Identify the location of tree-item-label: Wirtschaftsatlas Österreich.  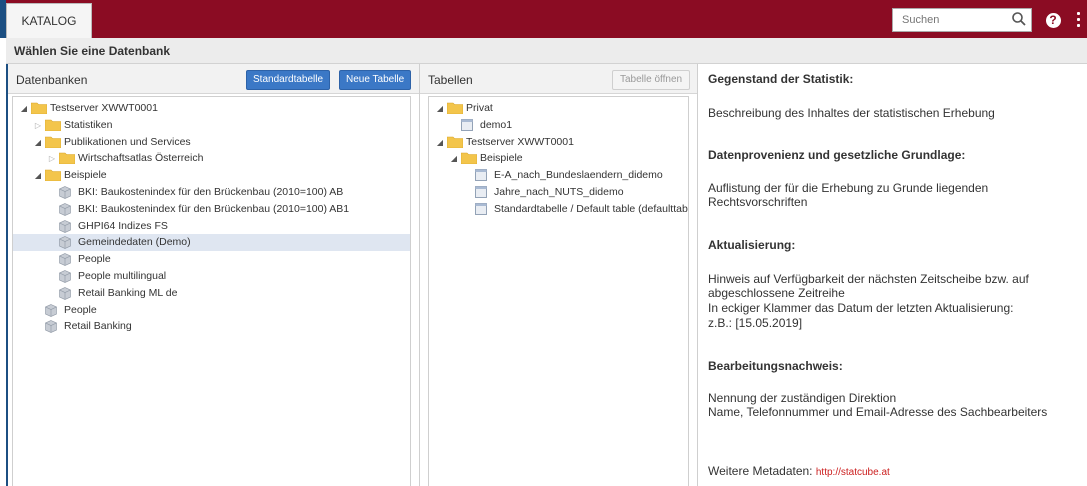
(141, 158).